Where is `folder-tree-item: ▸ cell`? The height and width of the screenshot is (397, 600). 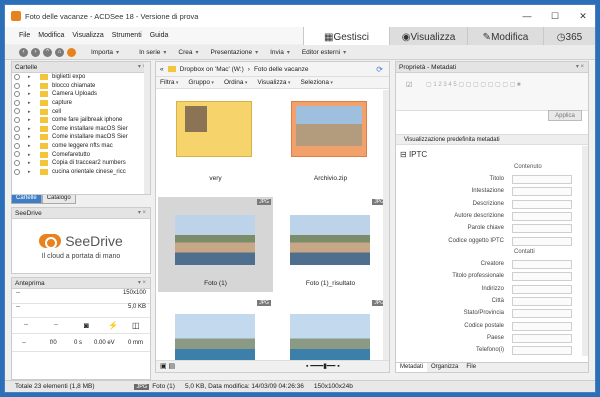
folder-tree-item: ▸ cell is located at coordinates (81, 111).